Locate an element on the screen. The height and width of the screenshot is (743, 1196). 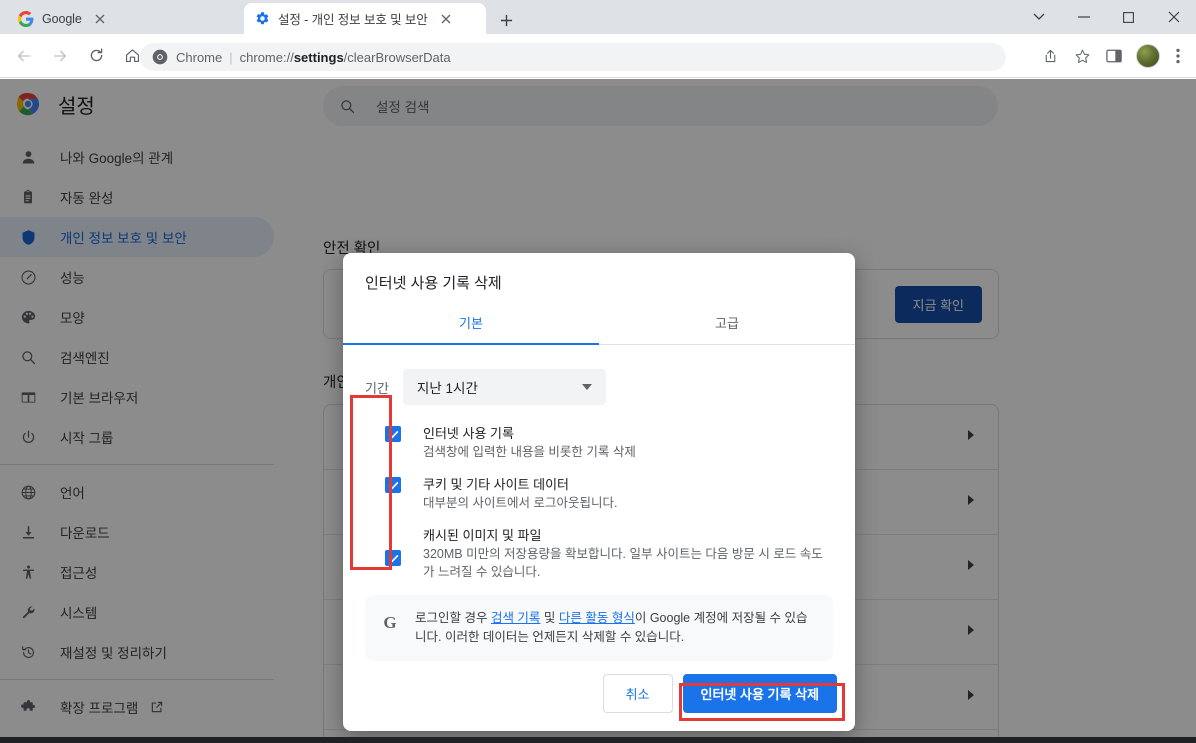
new-tab-button is located at coordinates (506, 20).